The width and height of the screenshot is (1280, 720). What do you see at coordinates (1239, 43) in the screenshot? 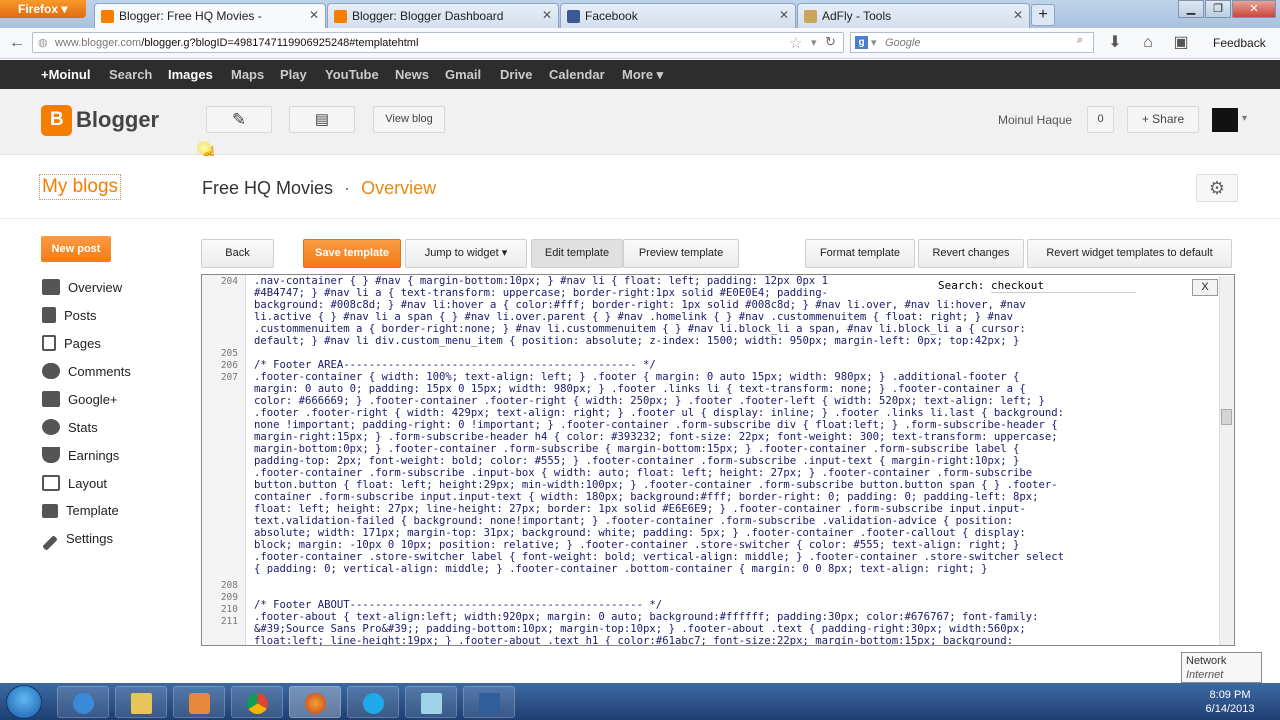
I see `feedback-button: Feedback` at bounding box center [1239, 43].